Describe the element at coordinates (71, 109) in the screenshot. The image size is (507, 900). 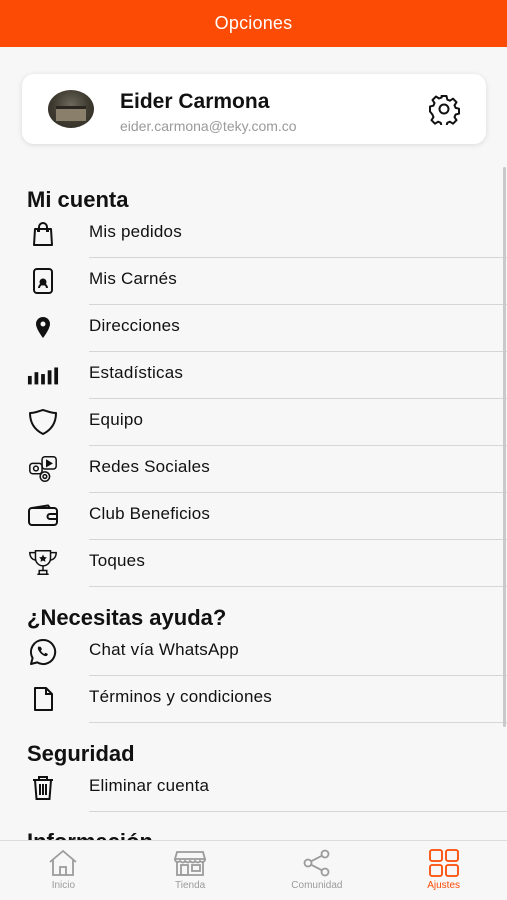
I see `avatar` at that location.